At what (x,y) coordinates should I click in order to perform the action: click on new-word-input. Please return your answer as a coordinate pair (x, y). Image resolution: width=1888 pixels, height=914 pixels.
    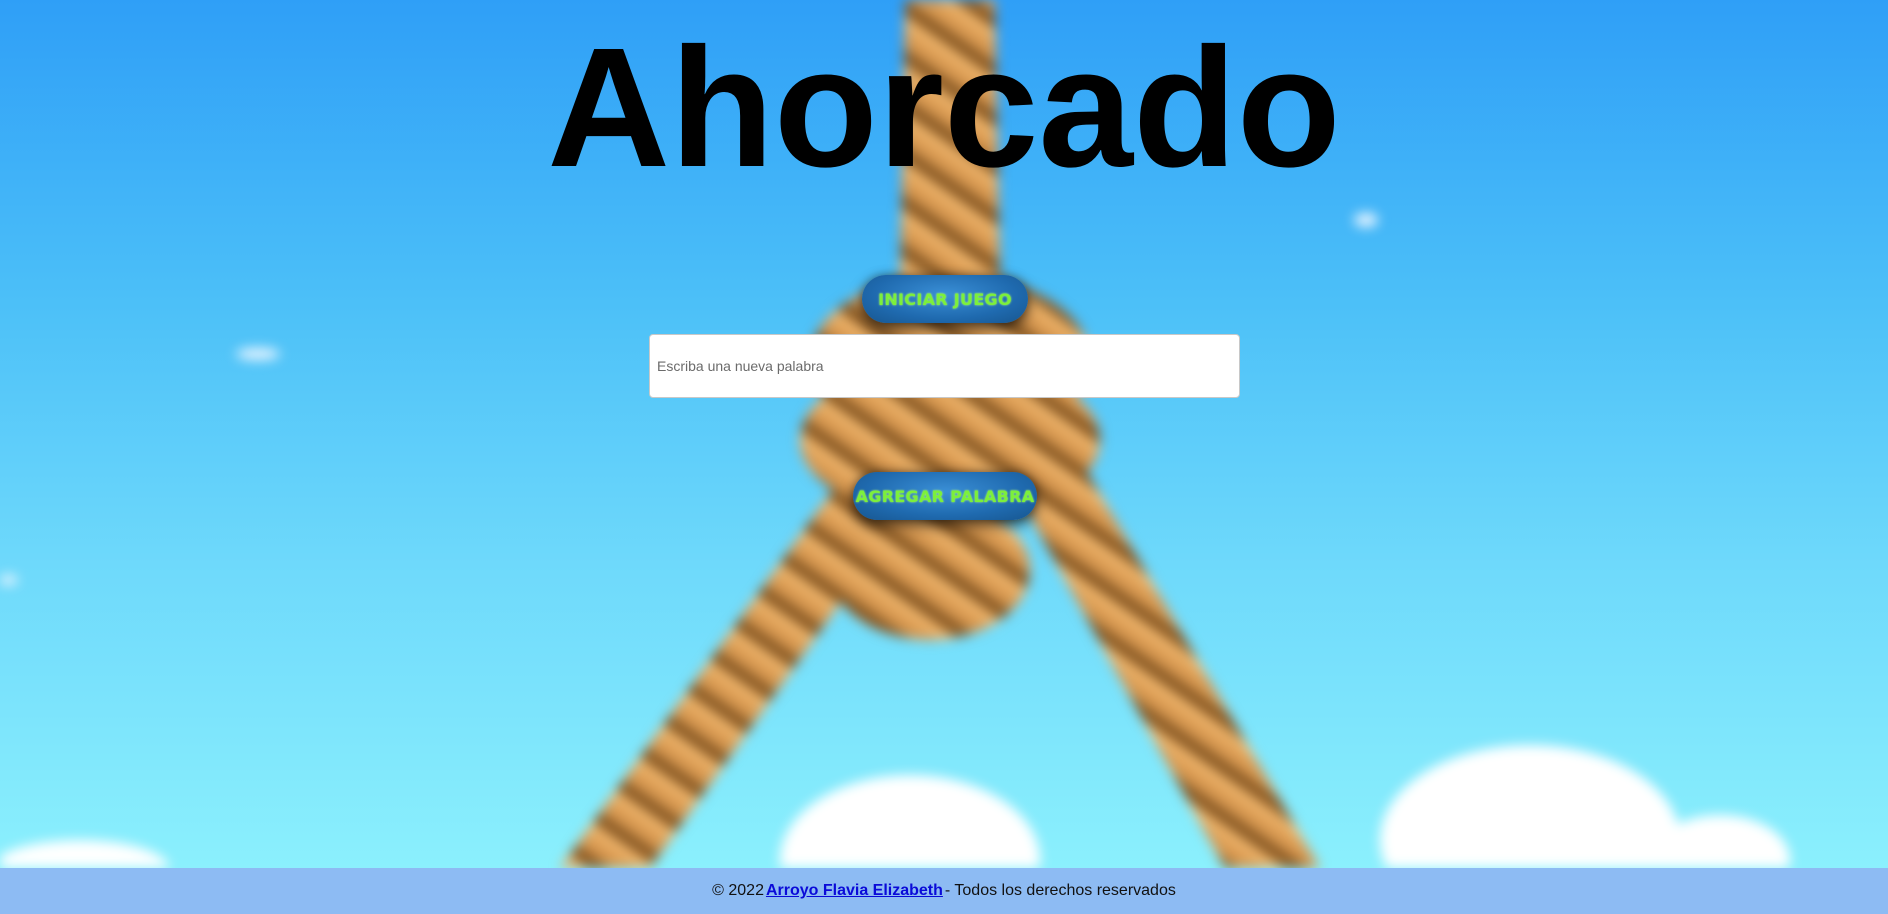
    Looking at the image, I should click on (944, 366).